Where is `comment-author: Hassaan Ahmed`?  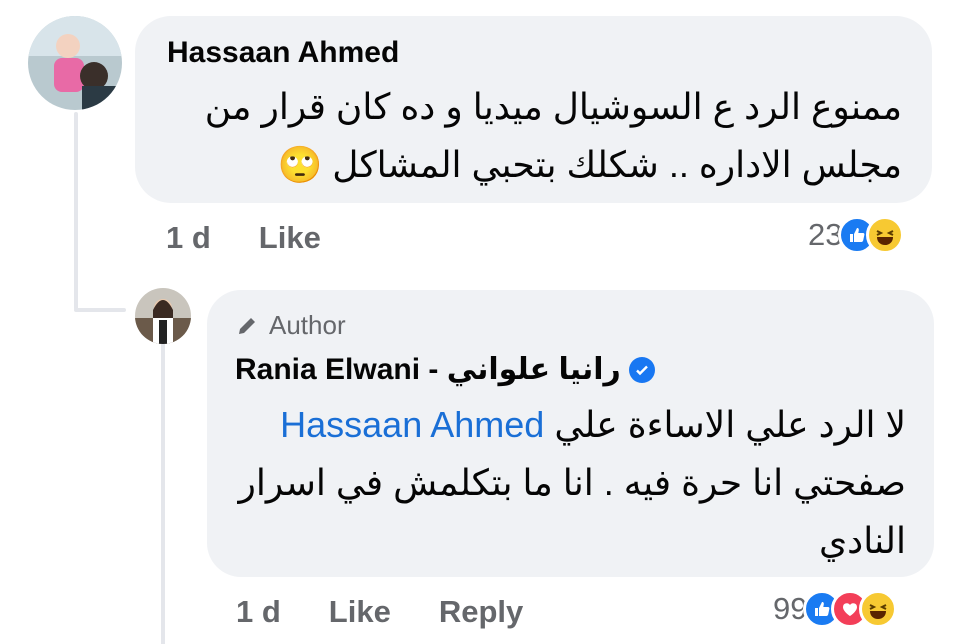 comment-author: Hassaan Ahmed is located at coordinates (283, 53).